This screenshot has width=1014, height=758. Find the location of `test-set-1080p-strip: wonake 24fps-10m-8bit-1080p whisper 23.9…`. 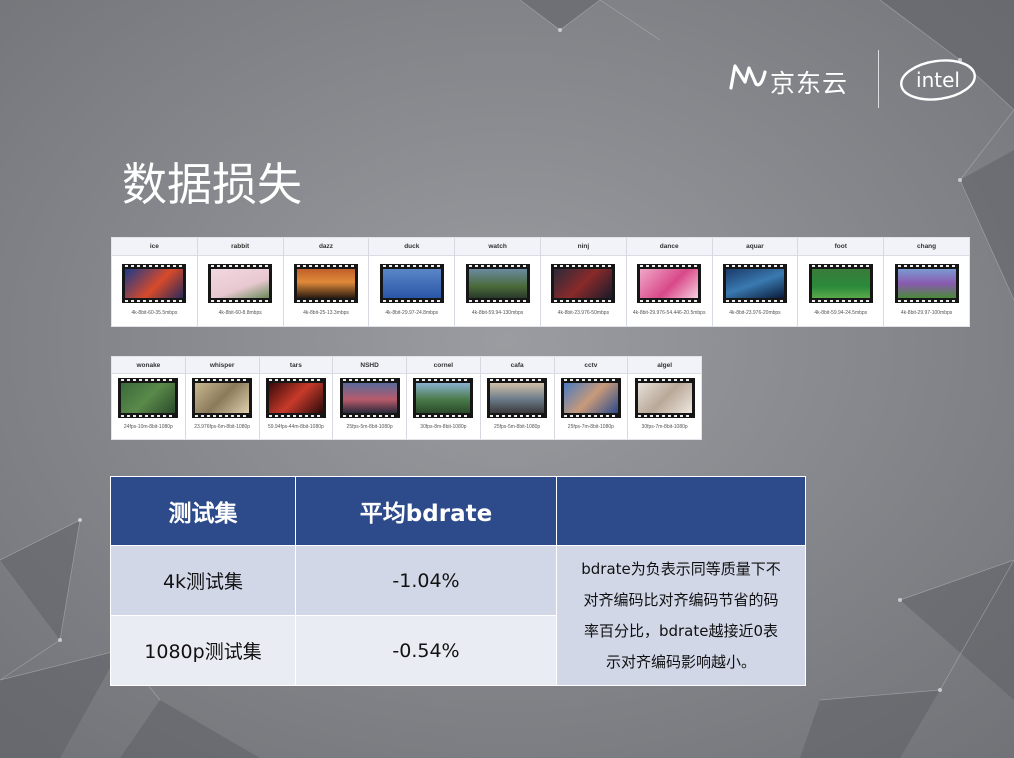

test-set-1080p-strip: wonake 24fps-10m-8bit-1080p whisper 23.9… is located at coordinates (406, 398).